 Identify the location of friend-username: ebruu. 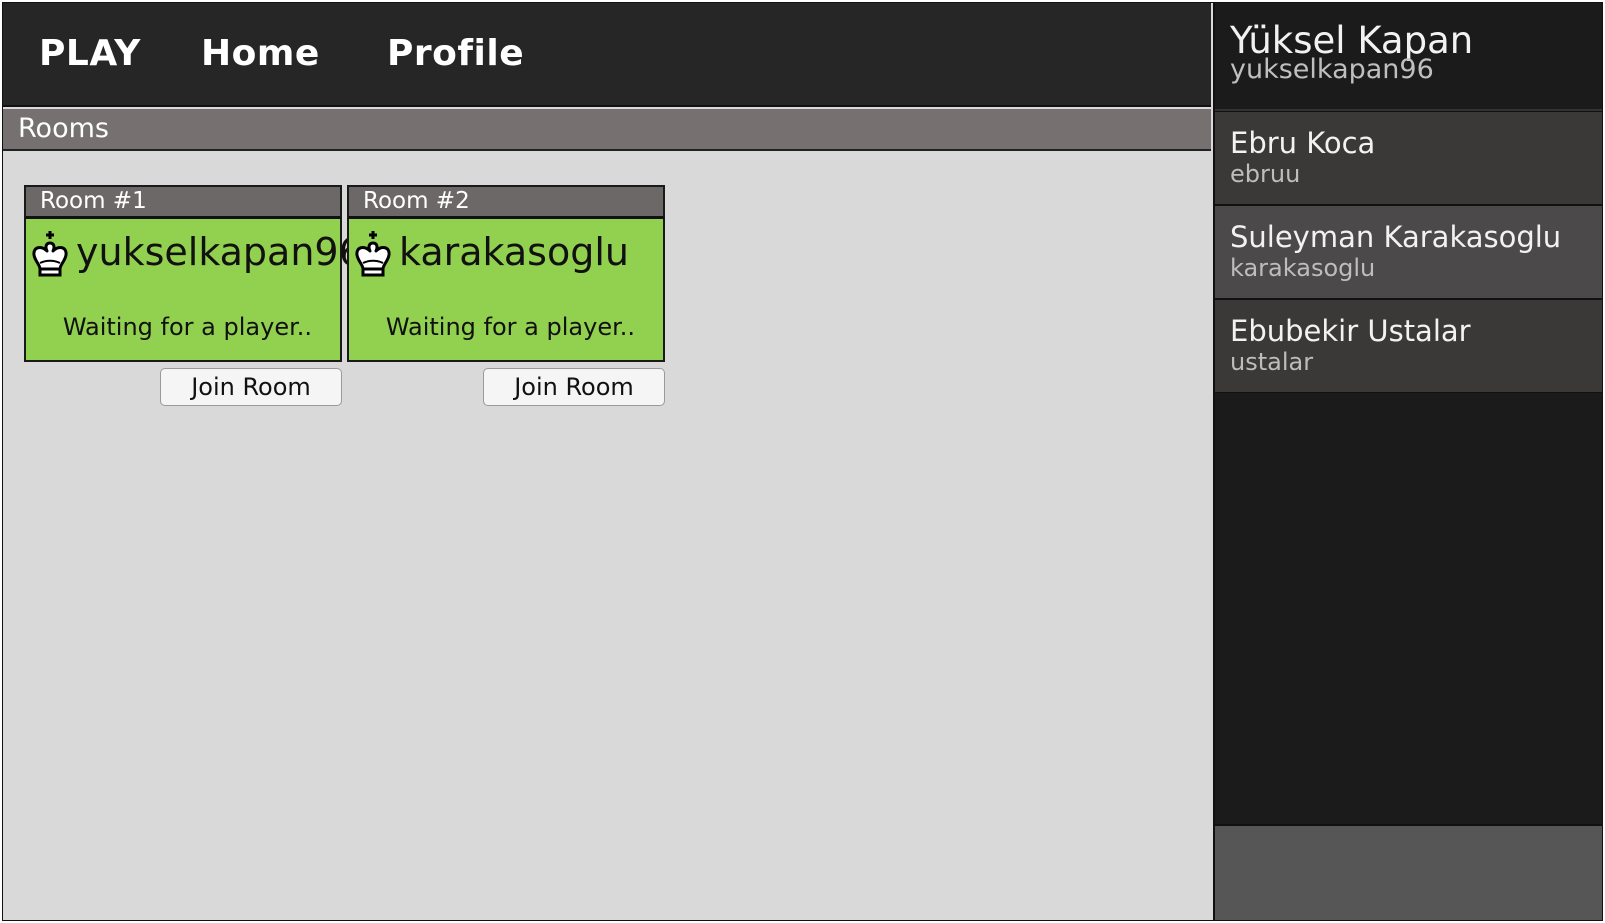
(1265, 174).